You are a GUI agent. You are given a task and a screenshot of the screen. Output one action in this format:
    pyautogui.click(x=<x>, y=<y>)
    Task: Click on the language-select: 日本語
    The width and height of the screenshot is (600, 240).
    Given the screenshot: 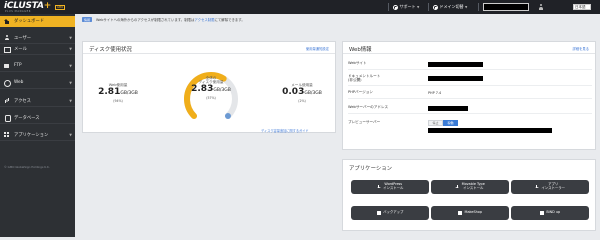 What is the action you would take?
    pyautogui.click(x=582, y=7)
    